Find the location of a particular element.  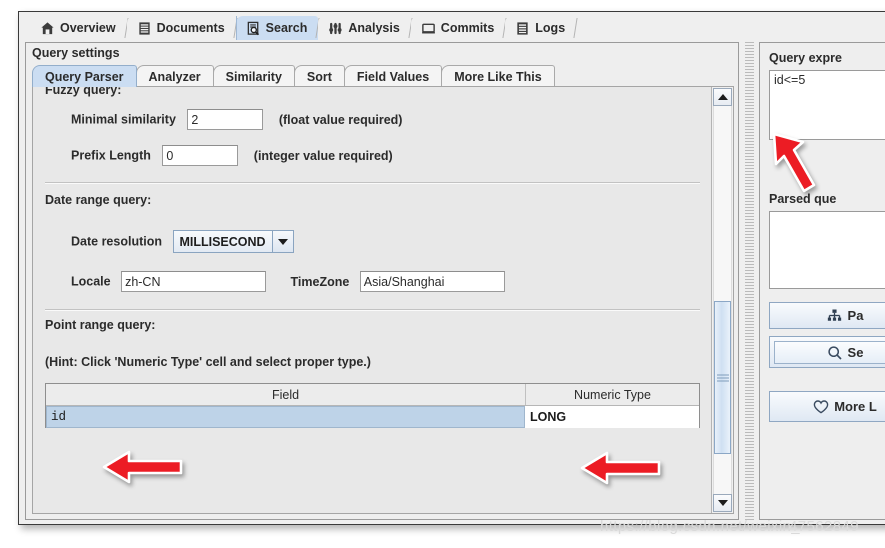

scrollbar-grip-icon is located at coordinates (722, 377).